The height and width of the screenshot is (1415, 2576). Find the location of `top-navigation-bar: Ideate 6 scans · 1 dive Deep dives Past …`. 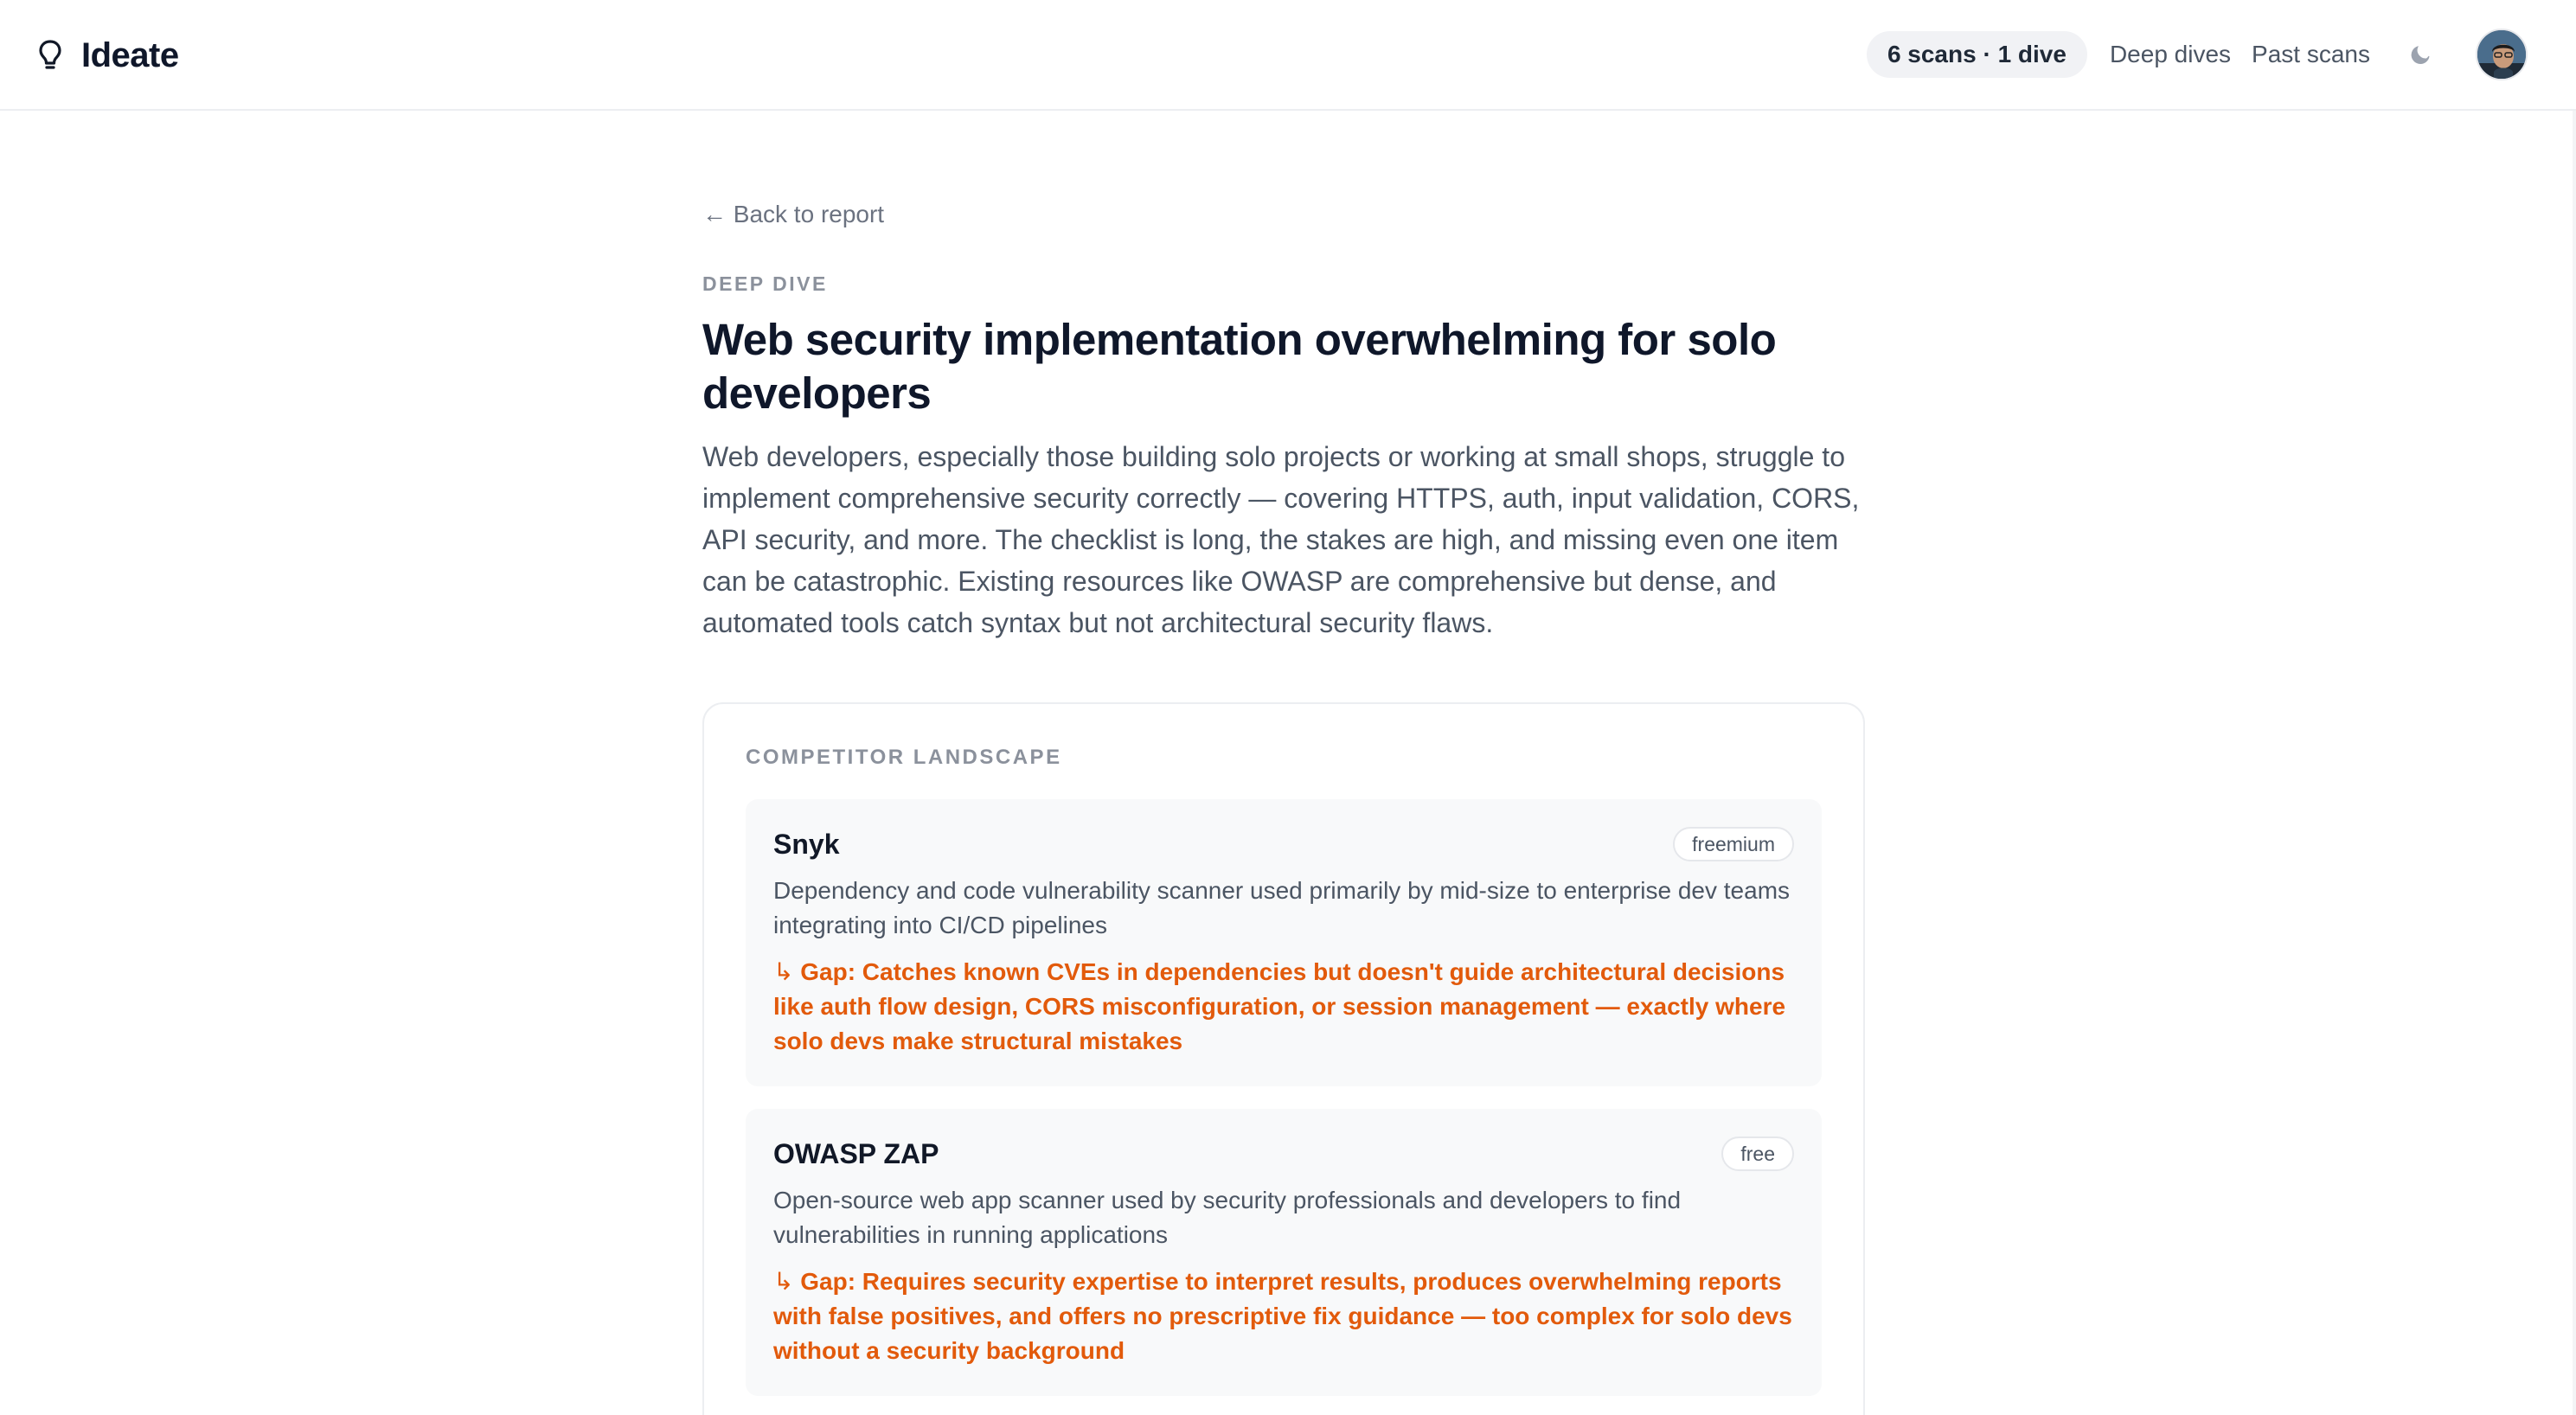

top-navigation-bar: Ideate 6 scans · 1 dive Deep dives Past … is located at coordinates (1288, 55).